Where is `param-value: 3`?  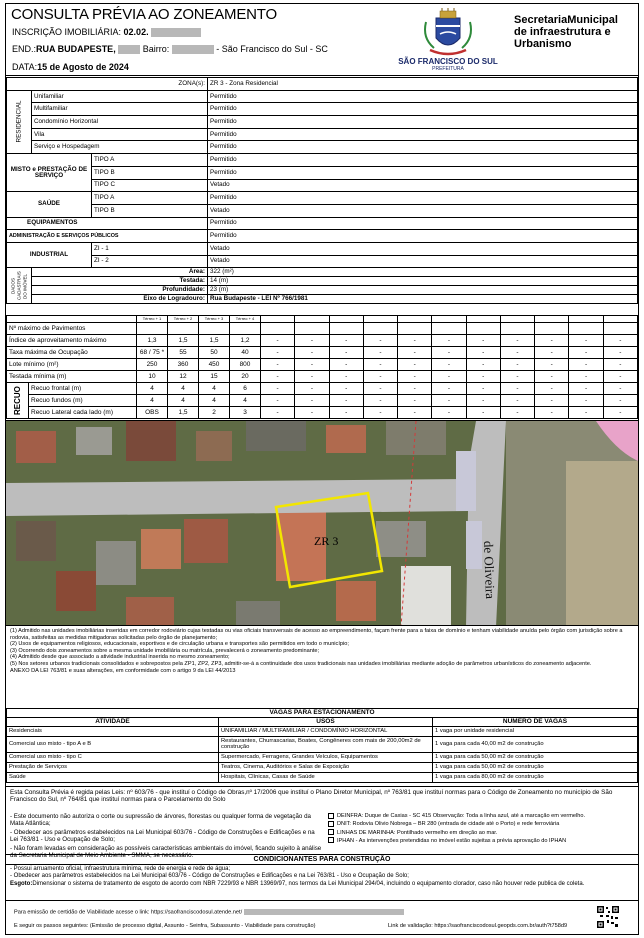
param-value: 3 is located at coordinates (245, 412).